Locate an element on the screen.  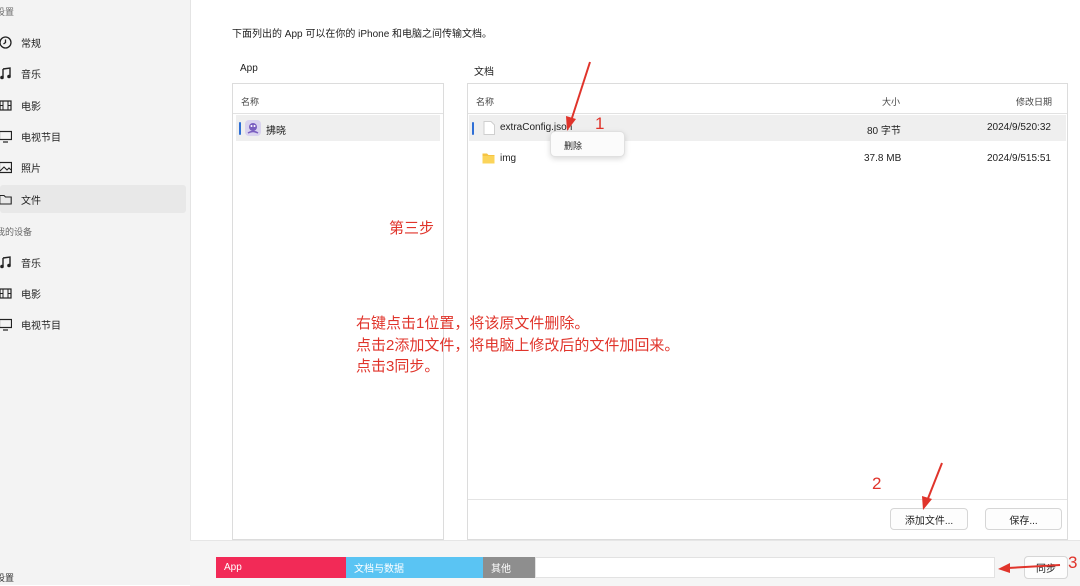
arrow-2-icon is located at coordinates (932, 486).